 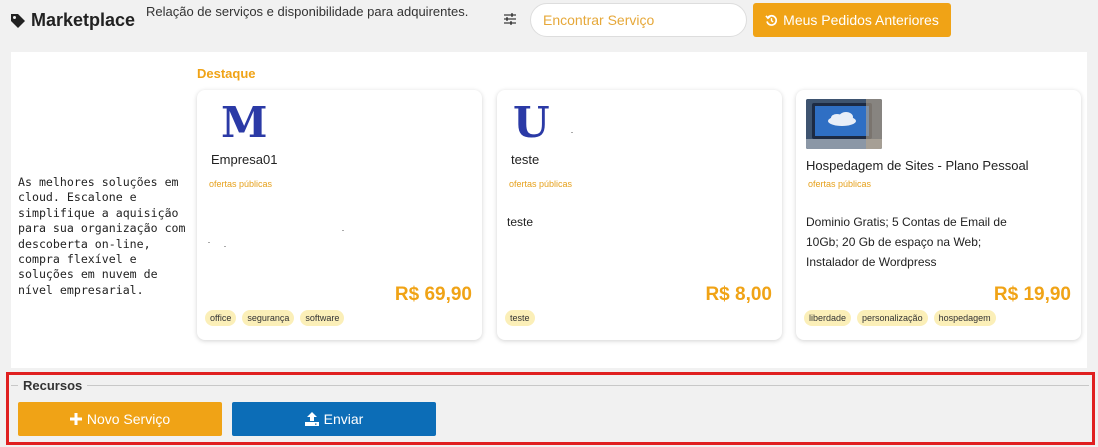 I want to click on service-name: teste, so click(x=525, y=159).